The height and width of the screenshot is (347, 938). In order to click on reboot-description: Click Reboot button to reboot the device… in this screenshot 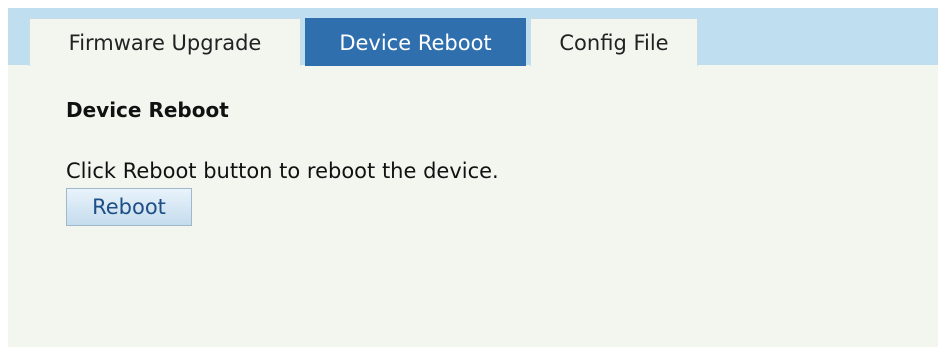, I will do `click(282, 171)`.